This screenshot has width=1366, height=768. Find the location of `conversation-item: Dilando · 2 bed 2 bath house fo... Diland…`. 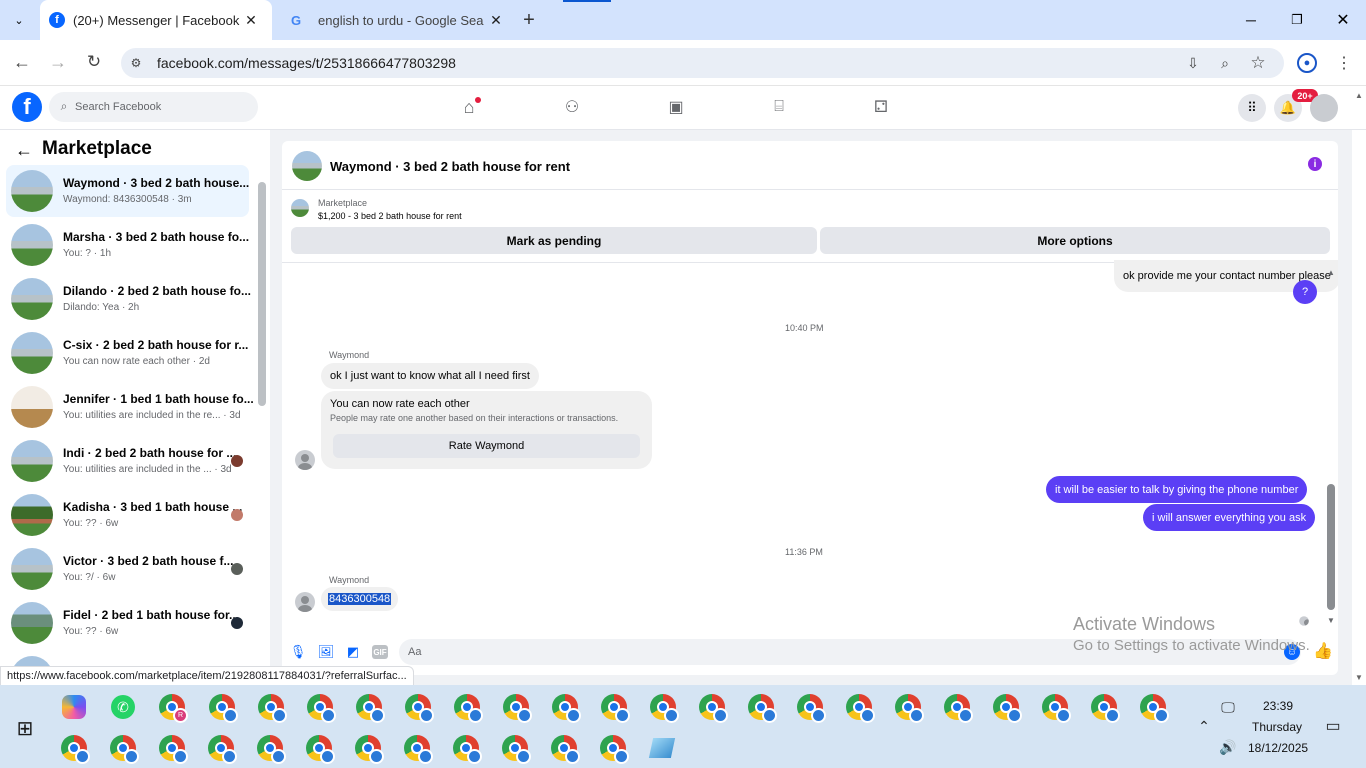

conversation-item: Dilando · 2 bed 2 bath house fo... Diland… is located at coordinates (128, 299).